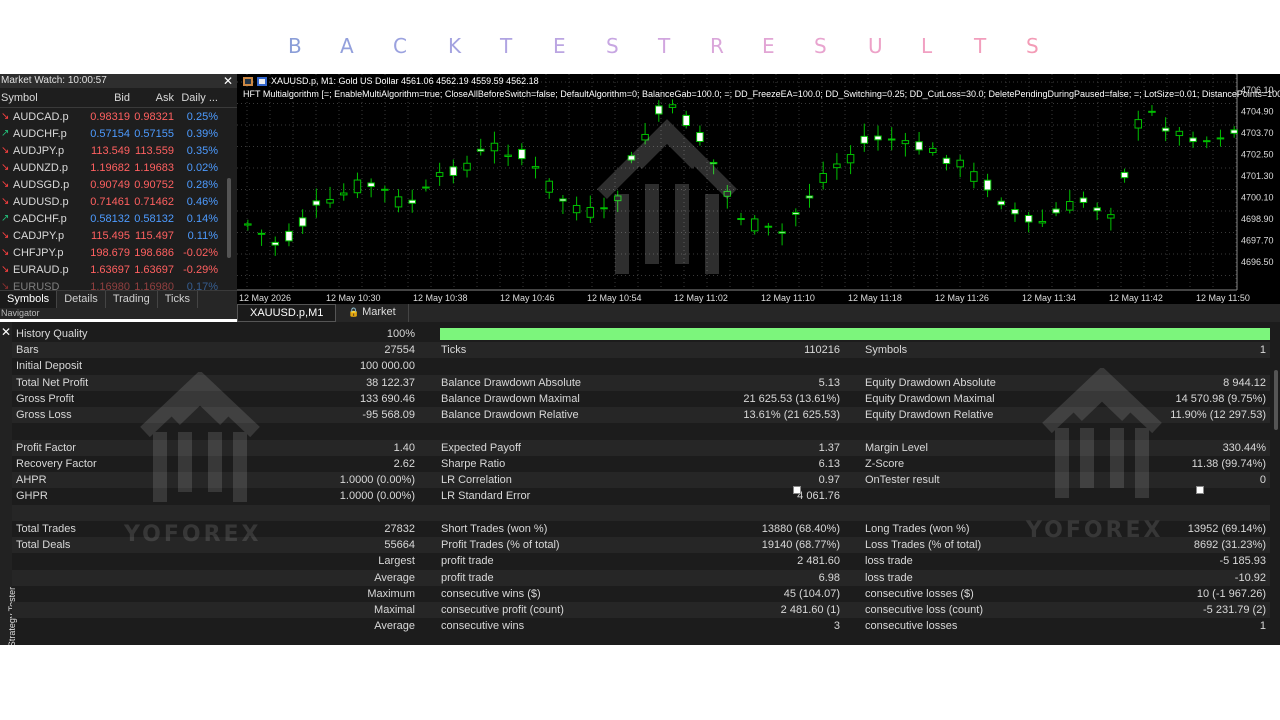 This screenshot has width=1280, height=720. I want to click on market-watch-row: ↘ EURAUD.p 1.63697 1.63697 -0.29%, so click(118, 269).